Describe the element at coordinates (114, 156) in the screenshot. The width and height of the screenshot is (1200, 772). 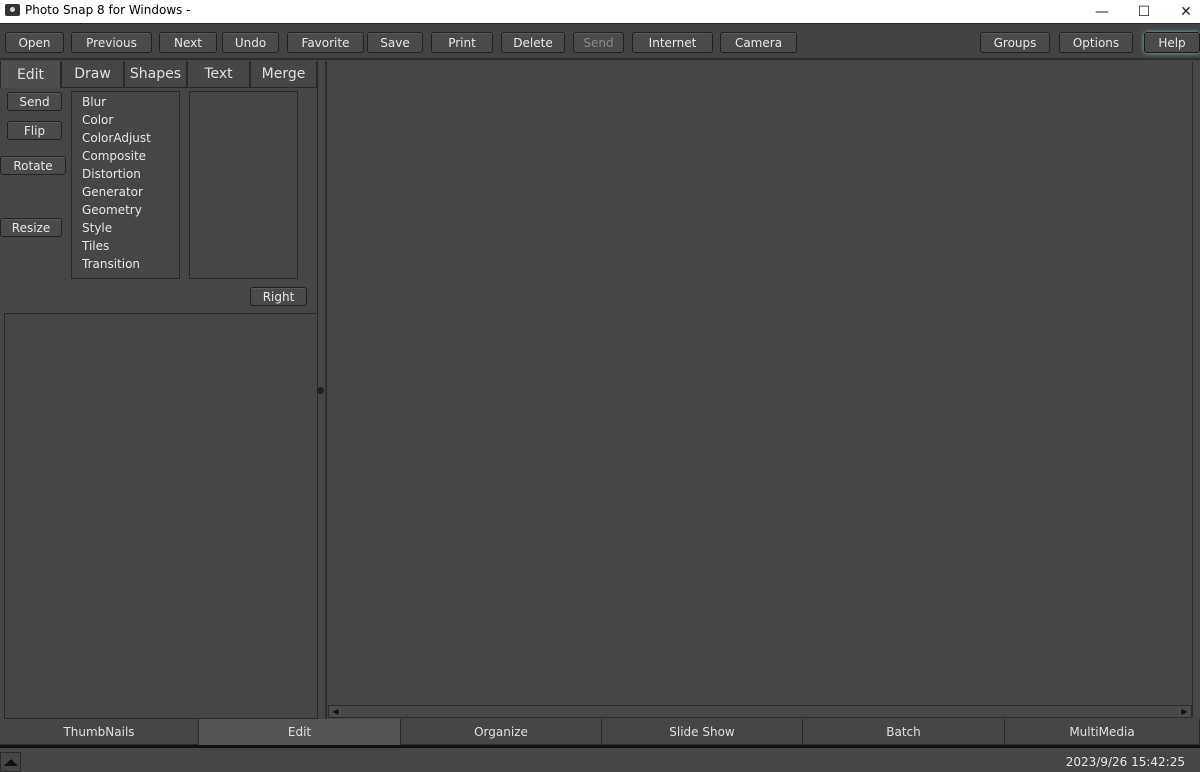
I see `list-item-composite: Composite` at that location.